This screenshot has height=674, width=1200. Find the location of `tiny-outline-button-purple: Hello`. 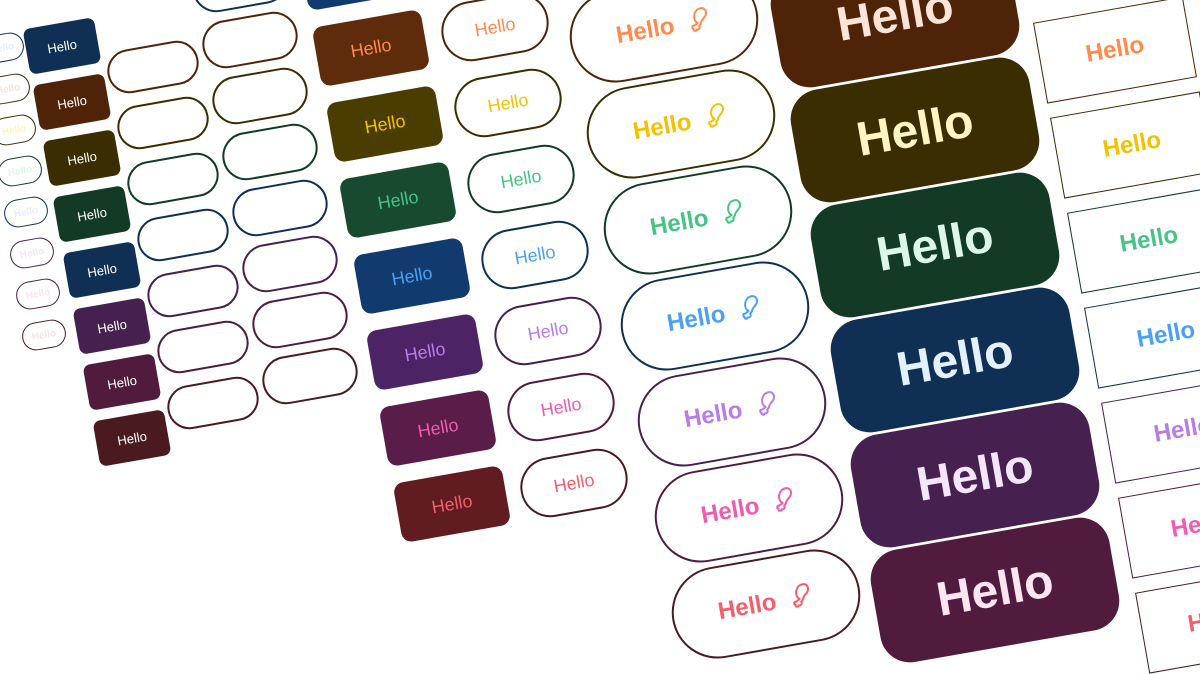

tiny-outline-button-purple: Hello is located at coordinates (32, 253).